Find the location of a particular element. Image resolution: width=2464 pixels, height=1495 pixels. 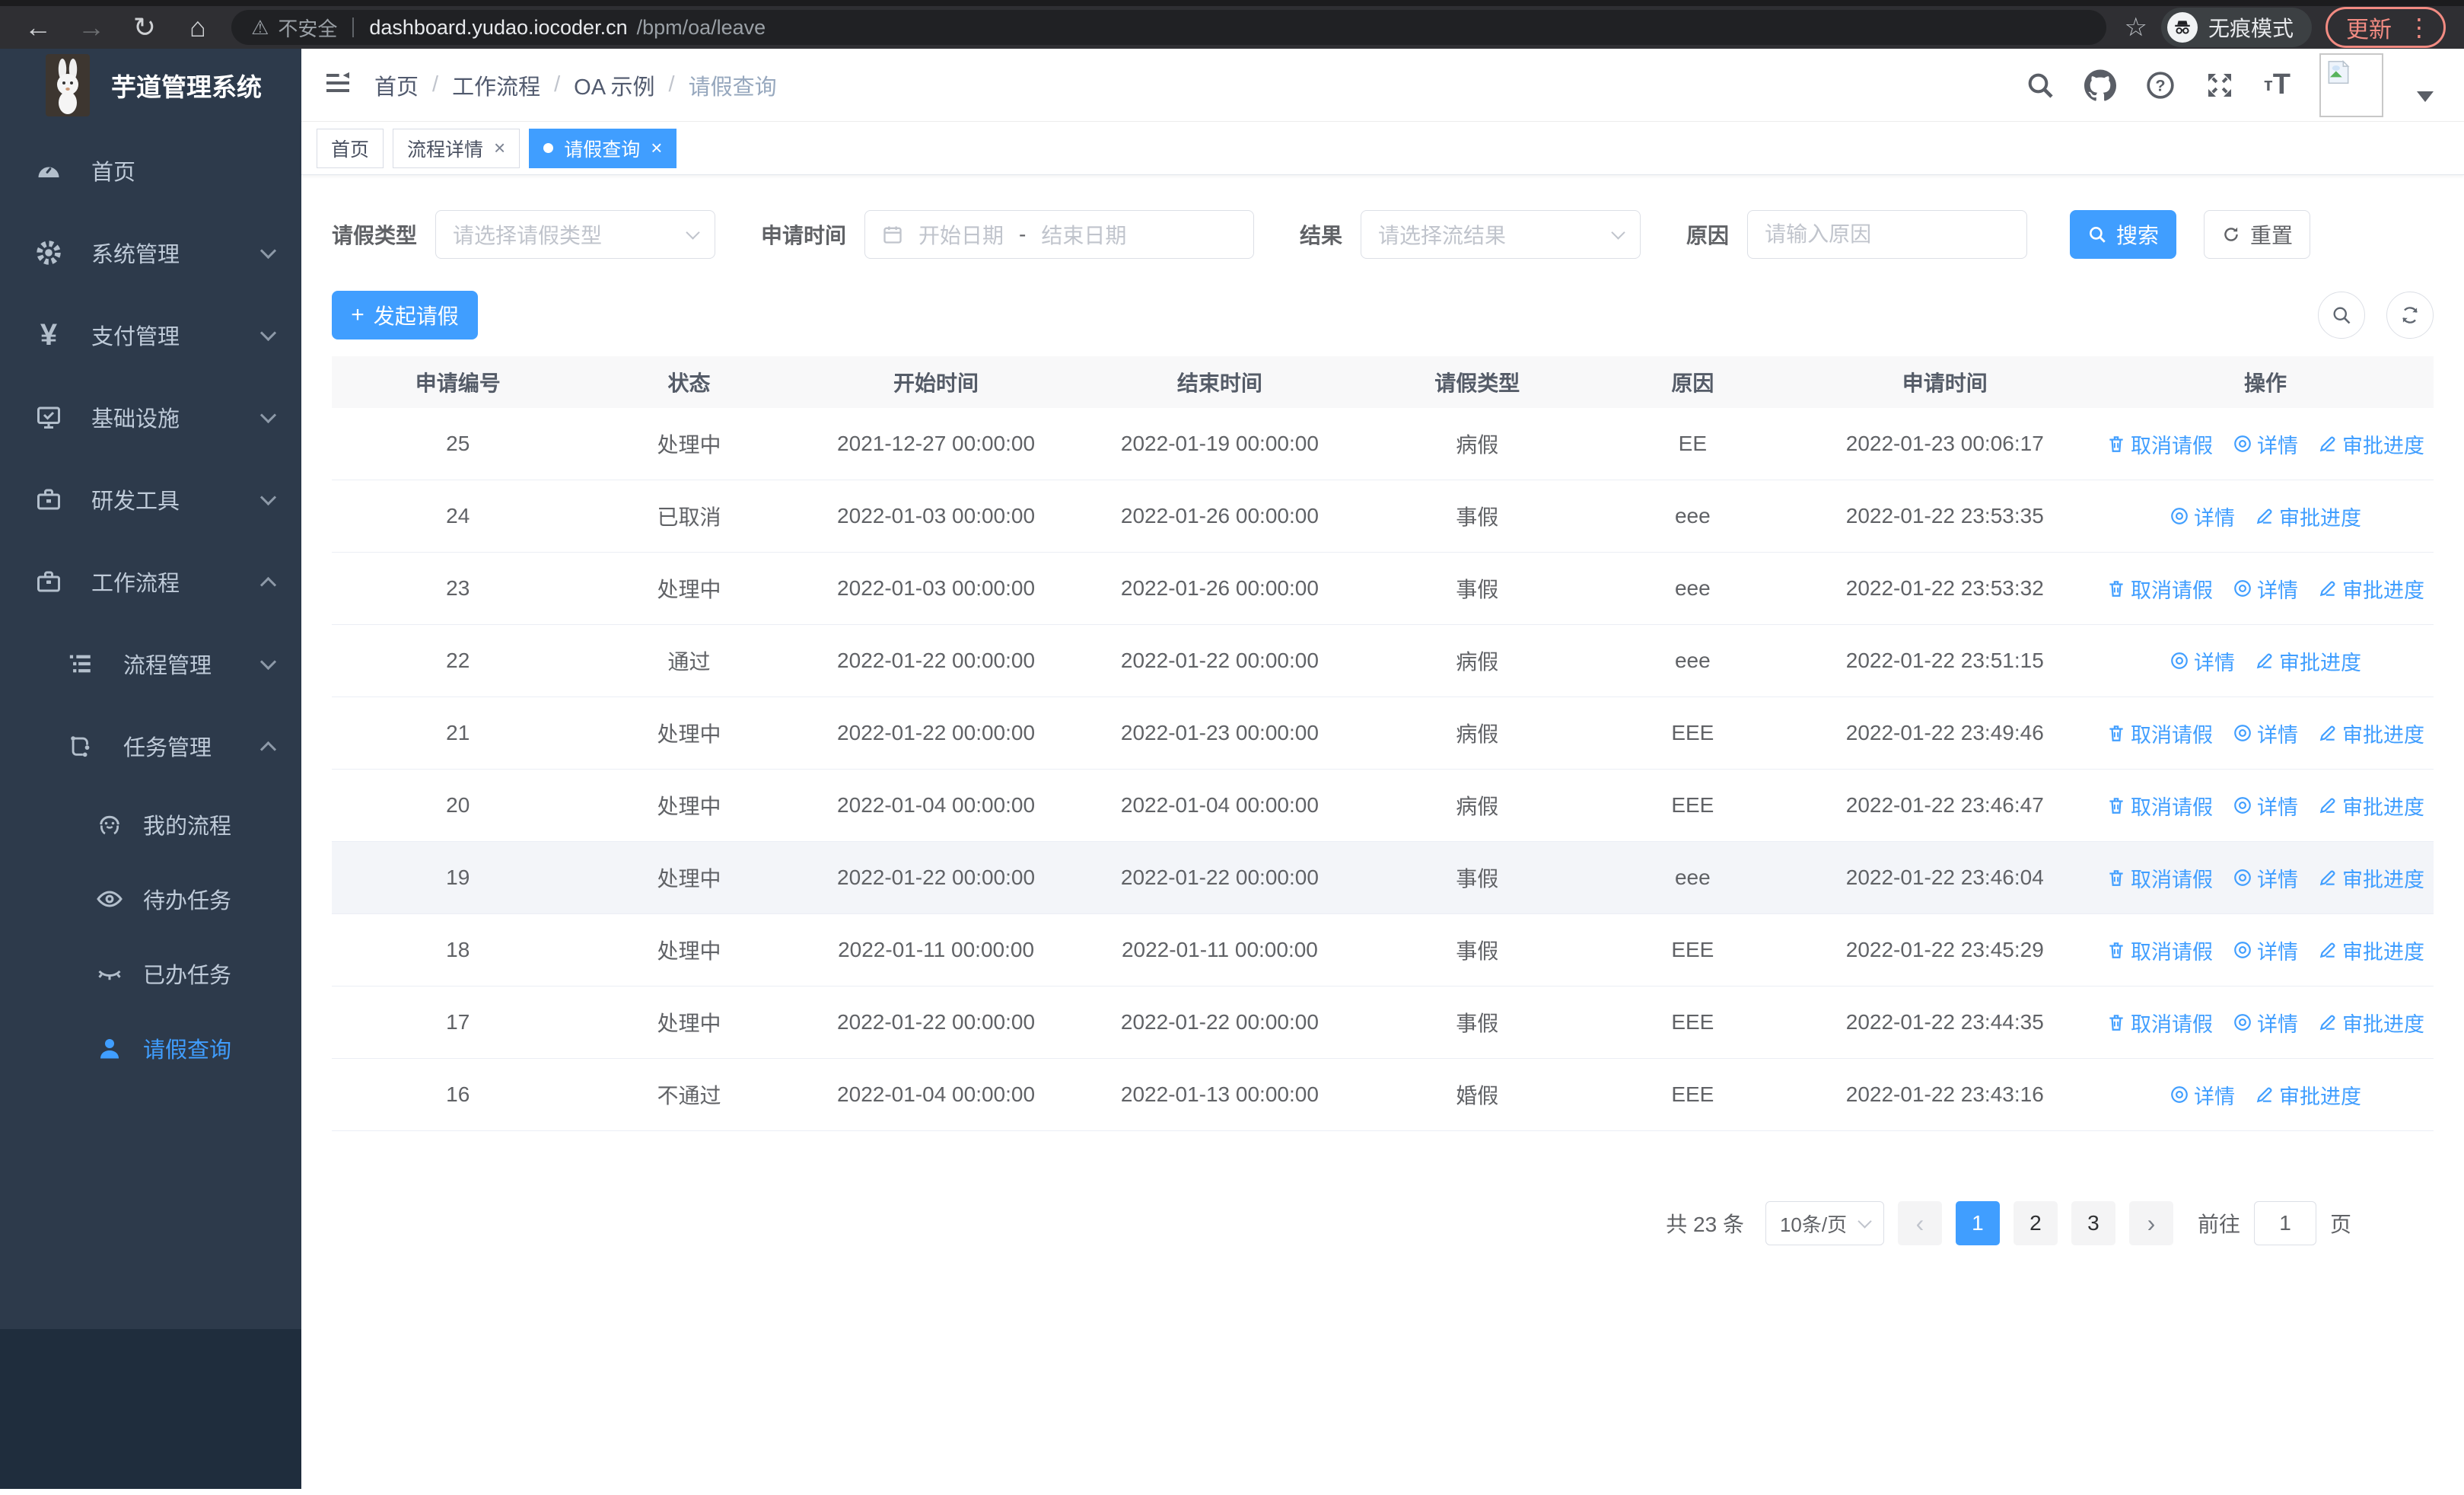

breadcrumb-oa: OA 示例 is located at coordinates (614, 85).